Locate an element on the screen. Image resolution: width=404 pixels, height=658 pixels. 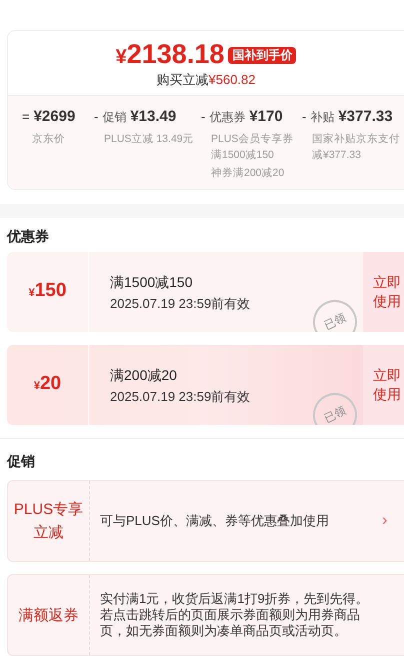
promotion-text: 可与PLUS价、满减、券等优惠叠加使用 is located at coordinates (214, 521).